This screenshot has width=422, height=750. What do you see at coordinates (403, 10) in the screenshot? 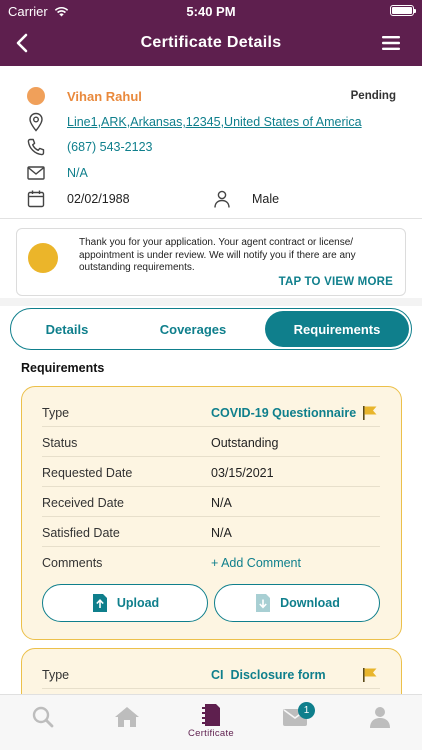
I see `battery-icon` at bounding box center [403, 10].